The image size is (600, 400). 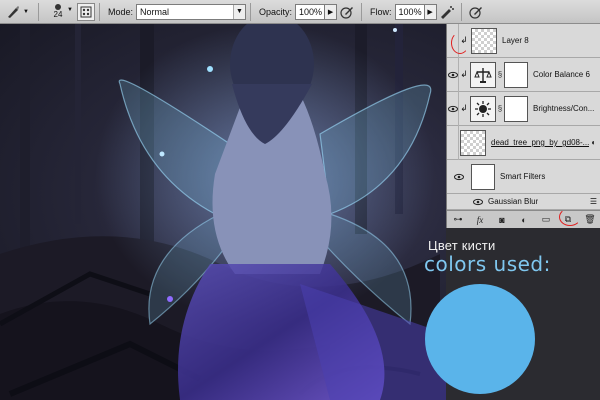 I want to click on airbrush-icon, so click(x=447, y=12).